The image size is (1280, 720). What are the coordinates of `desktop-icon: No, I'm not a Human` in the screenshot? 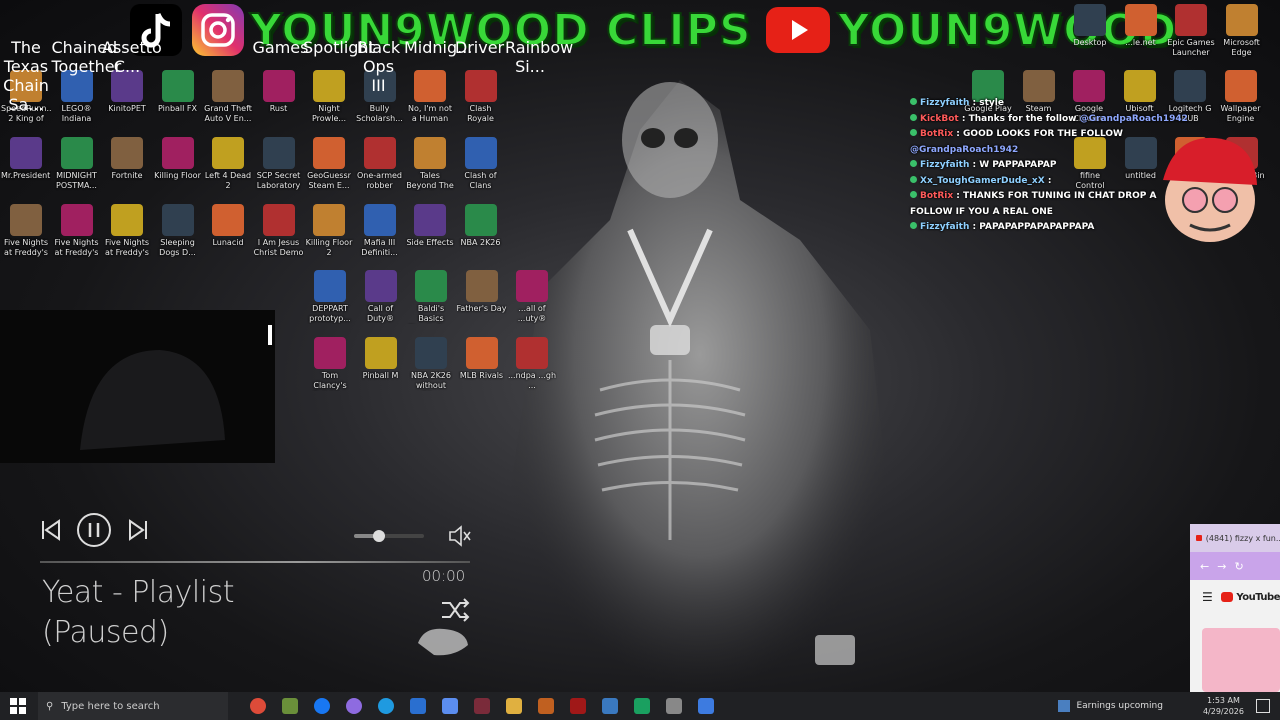 It's located at (430, 103).